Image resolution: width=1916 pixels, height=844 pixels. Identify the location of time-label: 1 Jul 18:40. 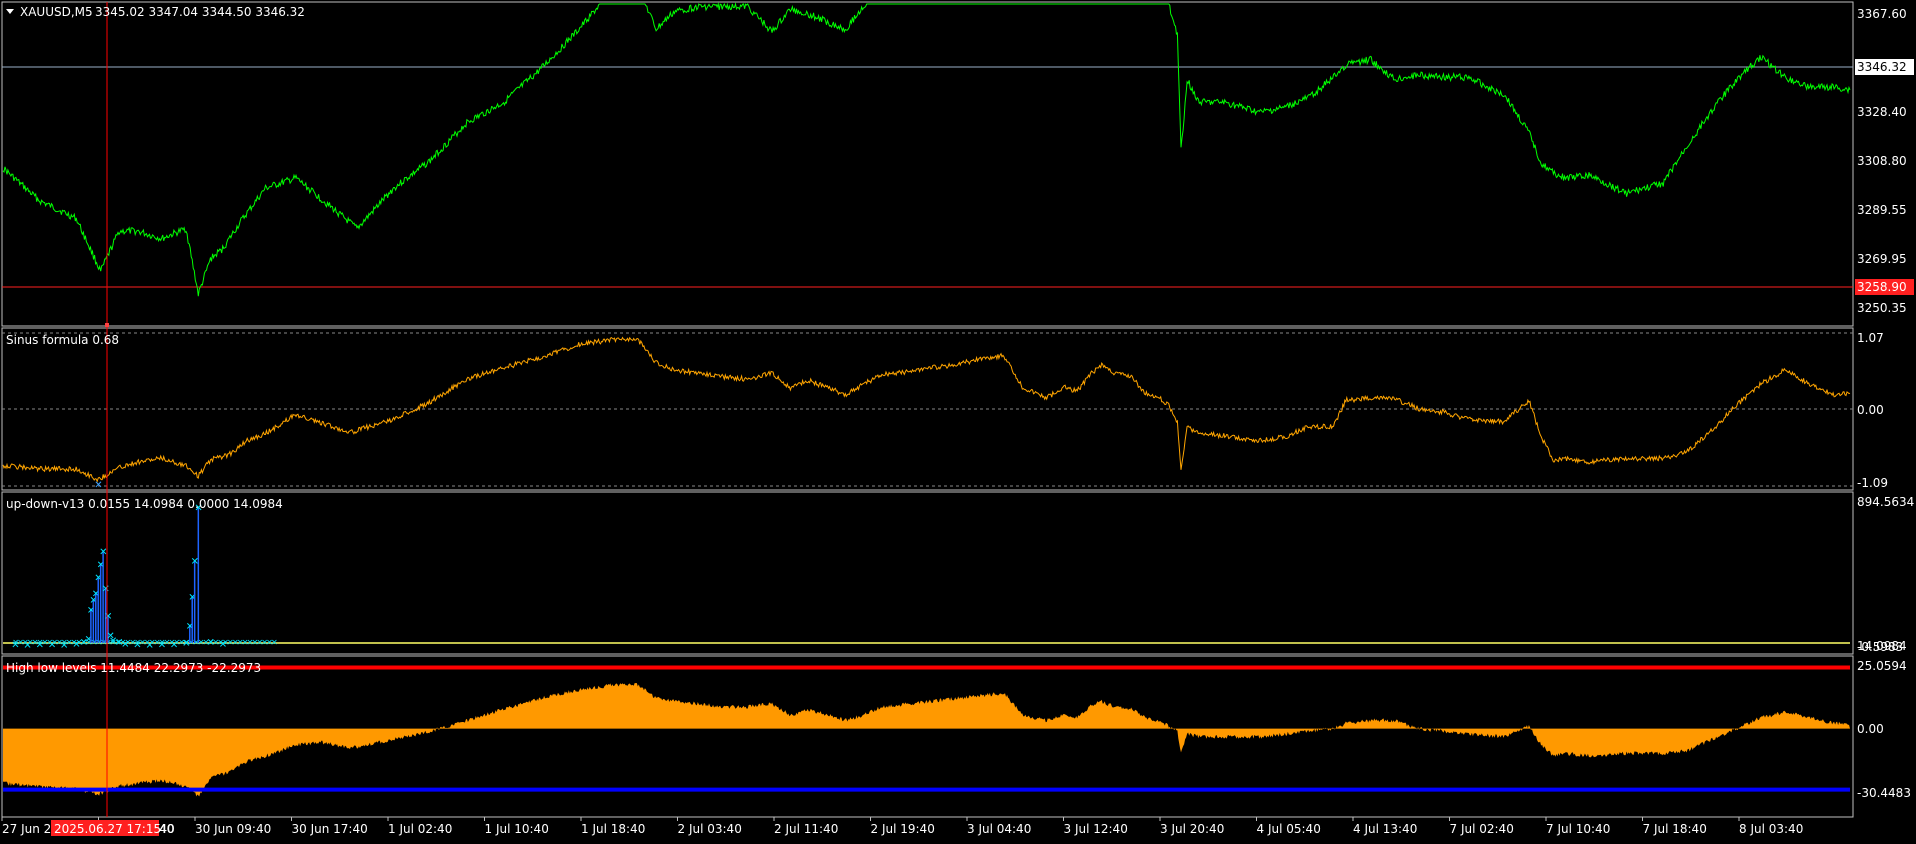
(613, 829).